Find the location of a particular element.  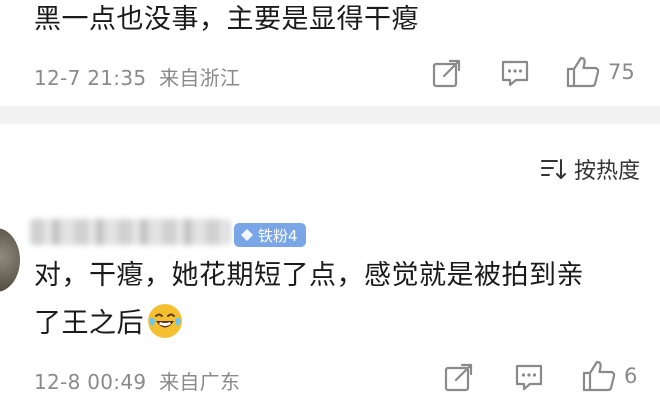

comment-2-share-button is located at coordinates (459, 379).